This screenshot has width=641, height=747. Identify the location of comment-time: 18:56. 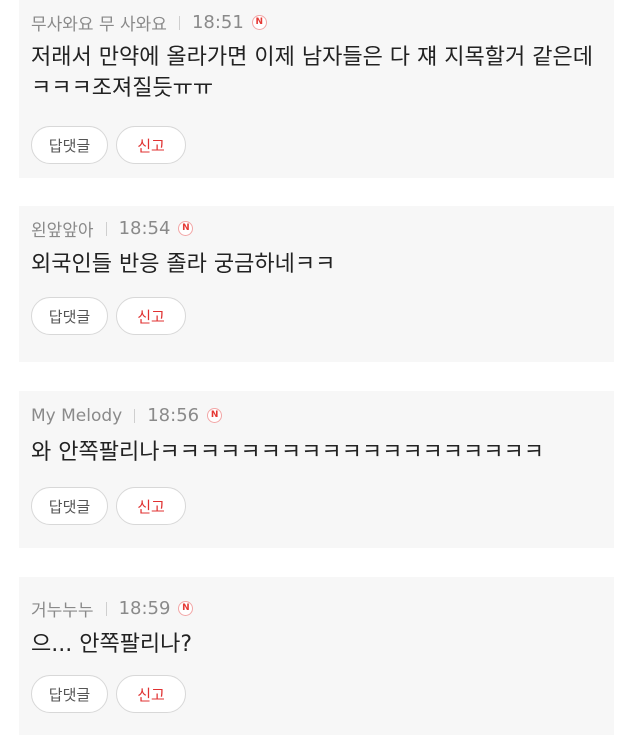
(173, 415).